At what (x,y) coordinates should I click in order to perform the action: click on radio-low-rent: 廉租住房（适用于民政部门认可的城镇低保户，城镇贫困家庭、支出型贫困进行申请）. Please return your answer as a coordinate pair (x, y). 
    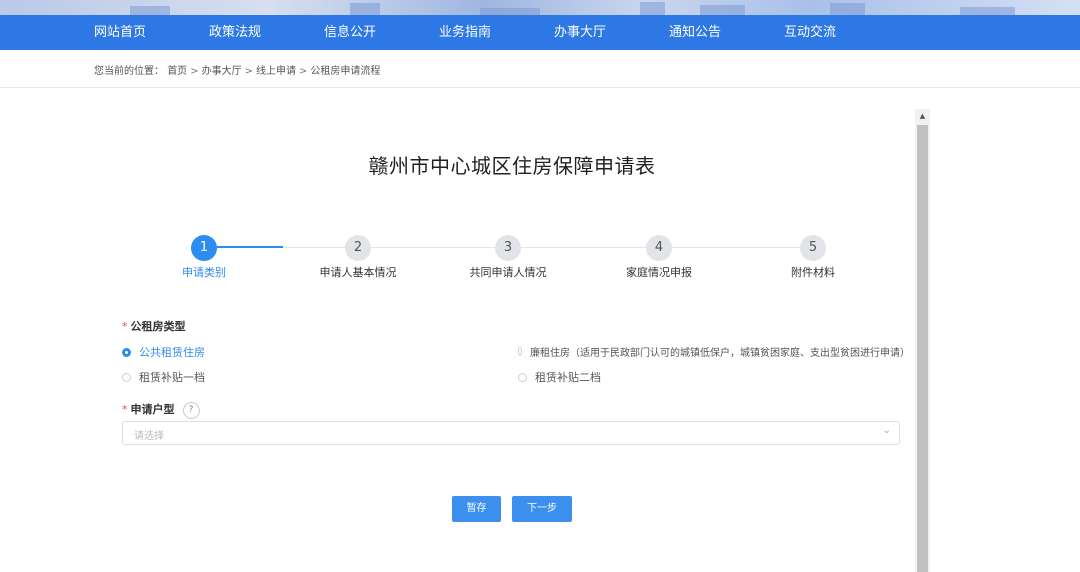
    Looking at the image, I should click on (714, 351).